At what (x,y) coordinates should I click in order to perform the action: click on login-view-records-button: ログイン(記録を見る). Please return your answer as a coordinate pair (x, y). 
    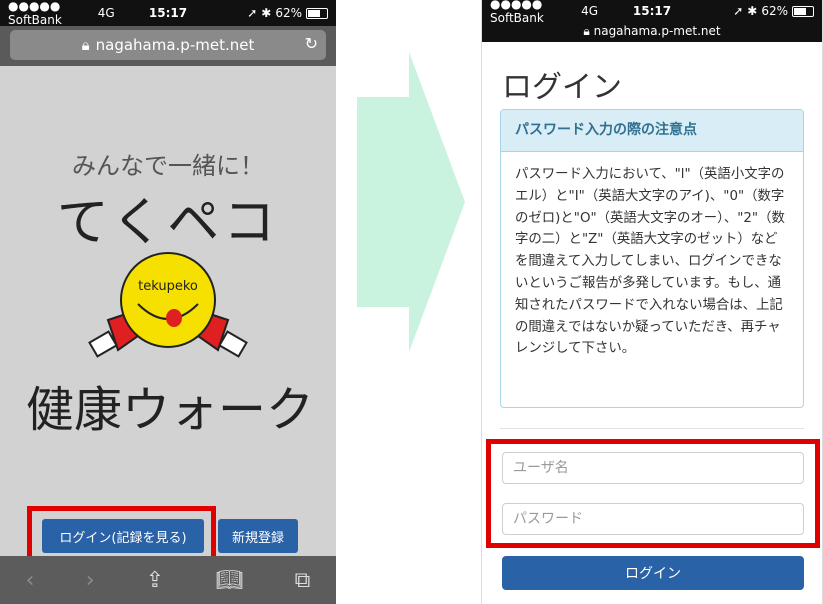
    Looking at the image, I should click on (123, 536).